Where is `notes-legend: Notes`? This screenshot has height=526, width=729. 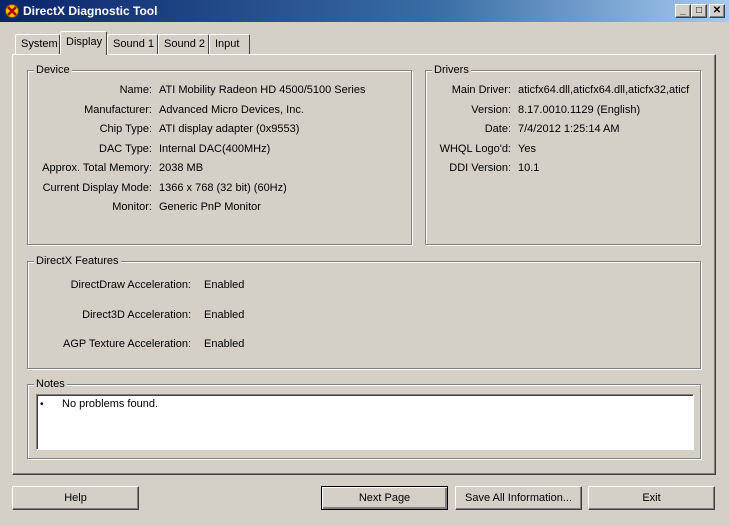 notes-legend: Notes is located at coordinates (50, 384).